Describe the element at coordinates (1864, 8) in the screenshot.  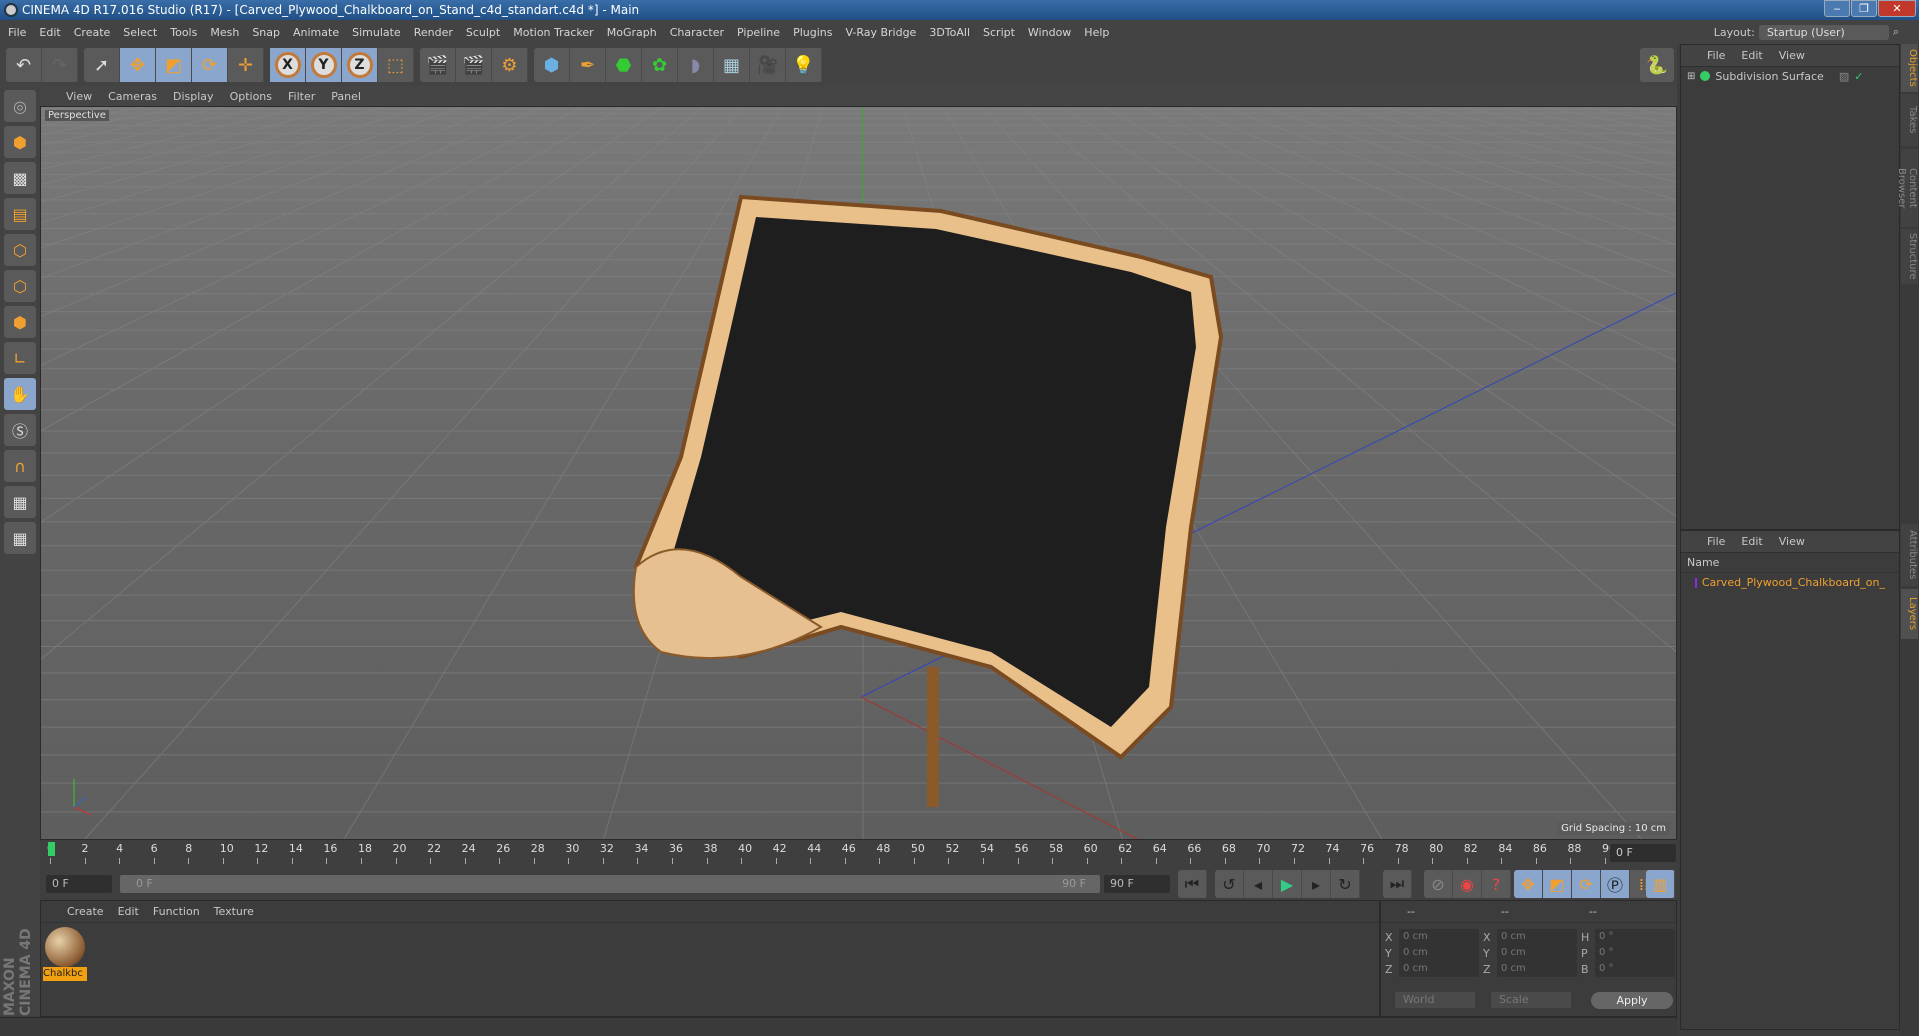
I see `restore-button: ❐` at that location.